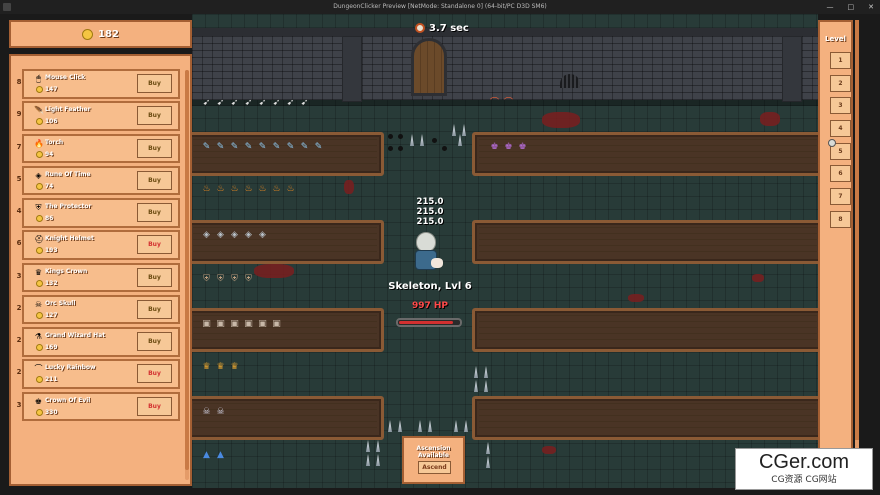  I want to click on ascension-panel: Ascension Available Ascend, so click(433, 460).